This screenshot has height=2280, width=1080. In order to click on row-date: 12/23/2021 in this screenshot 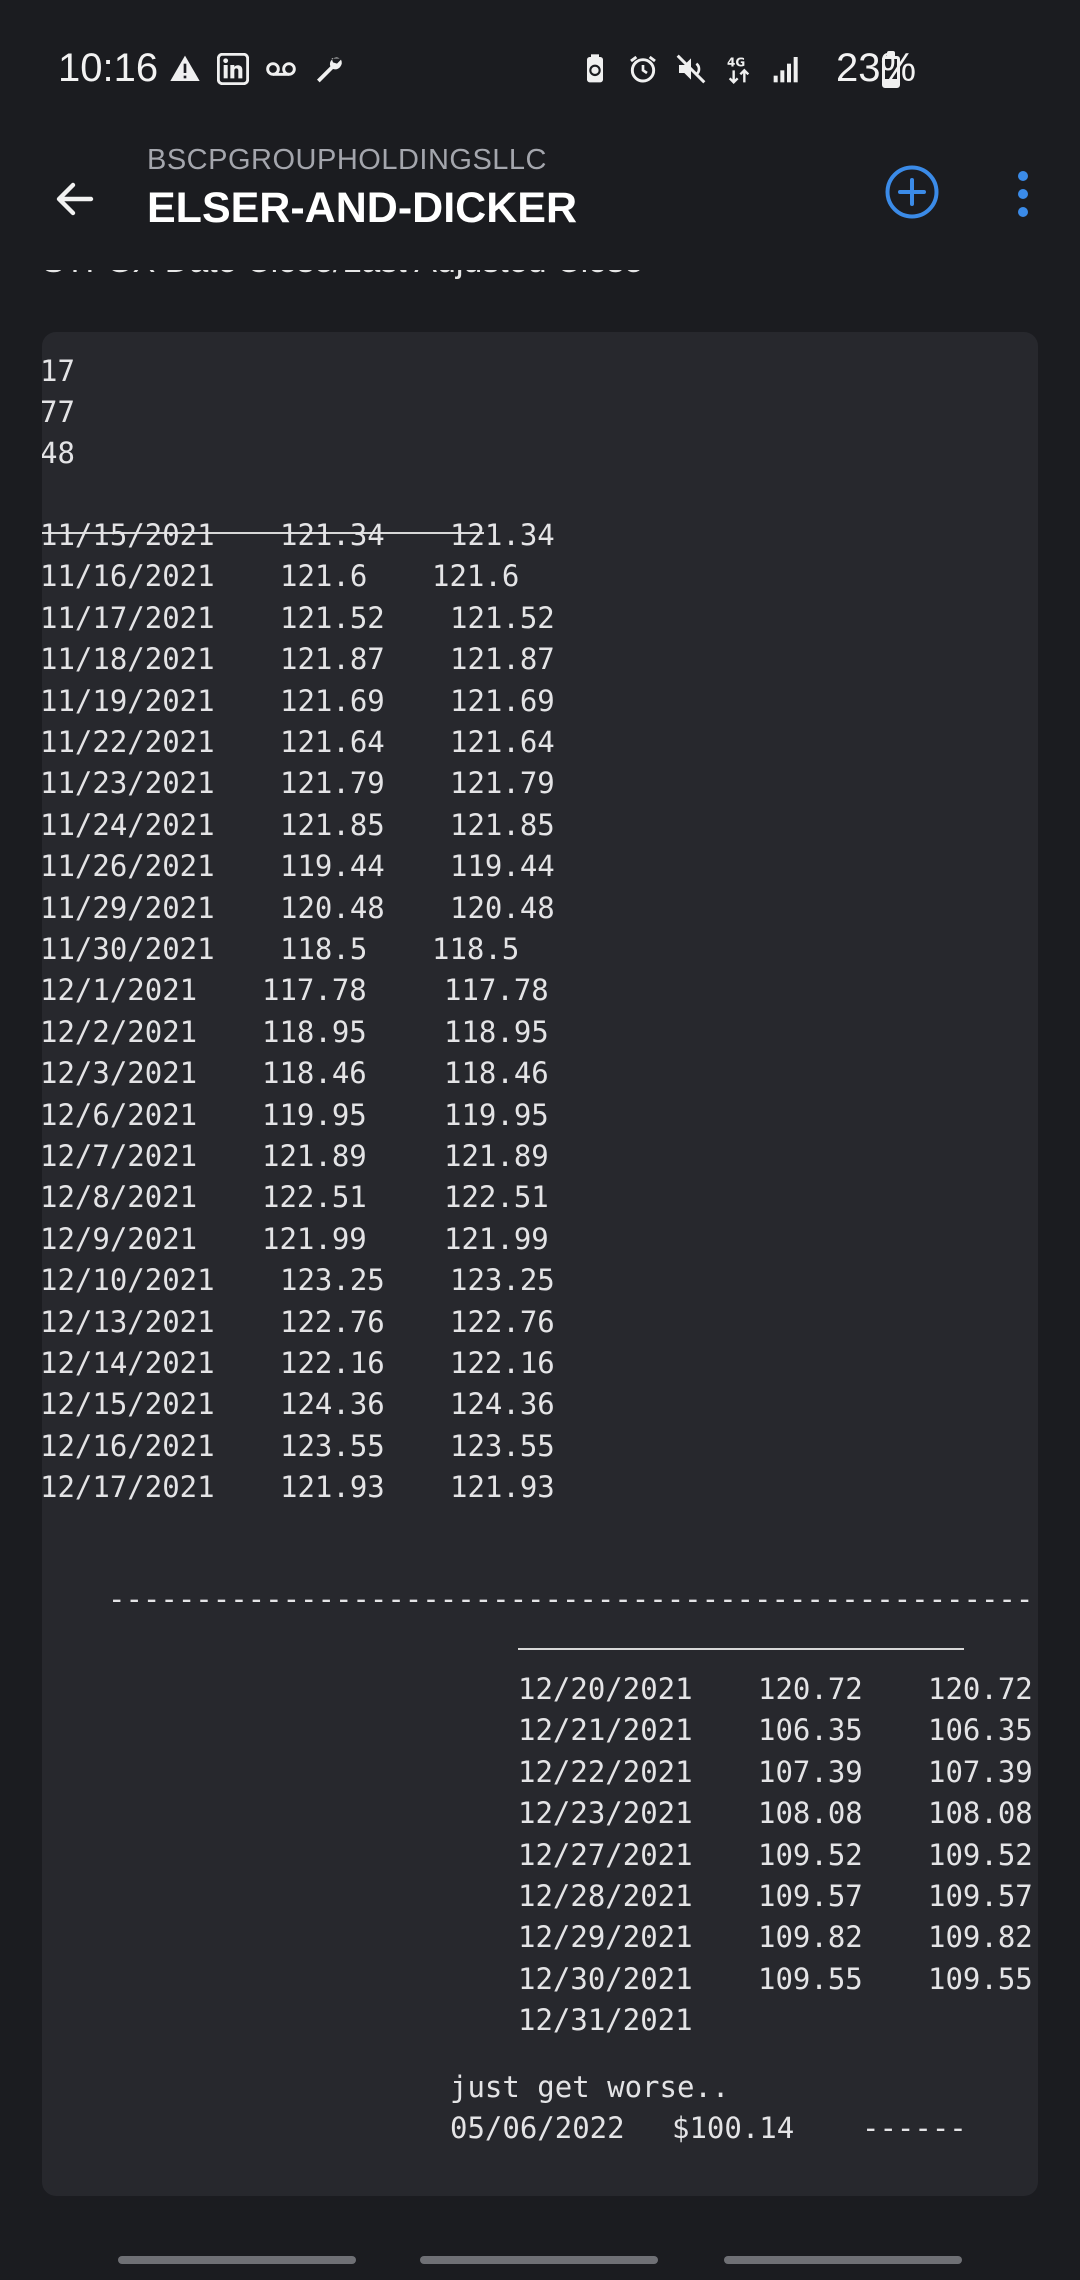, I will do `click(605, 1813)`.